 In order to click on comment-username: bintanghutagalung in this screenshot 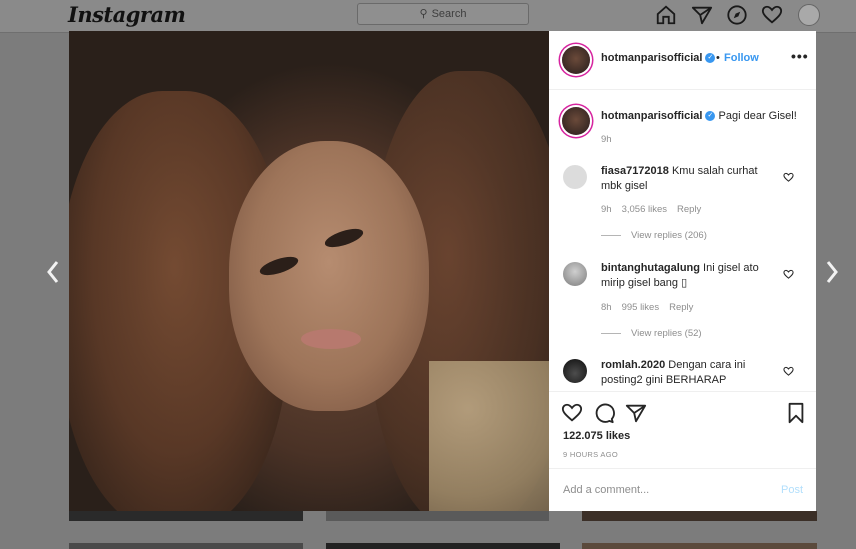, I will do `click(650, 268)`.